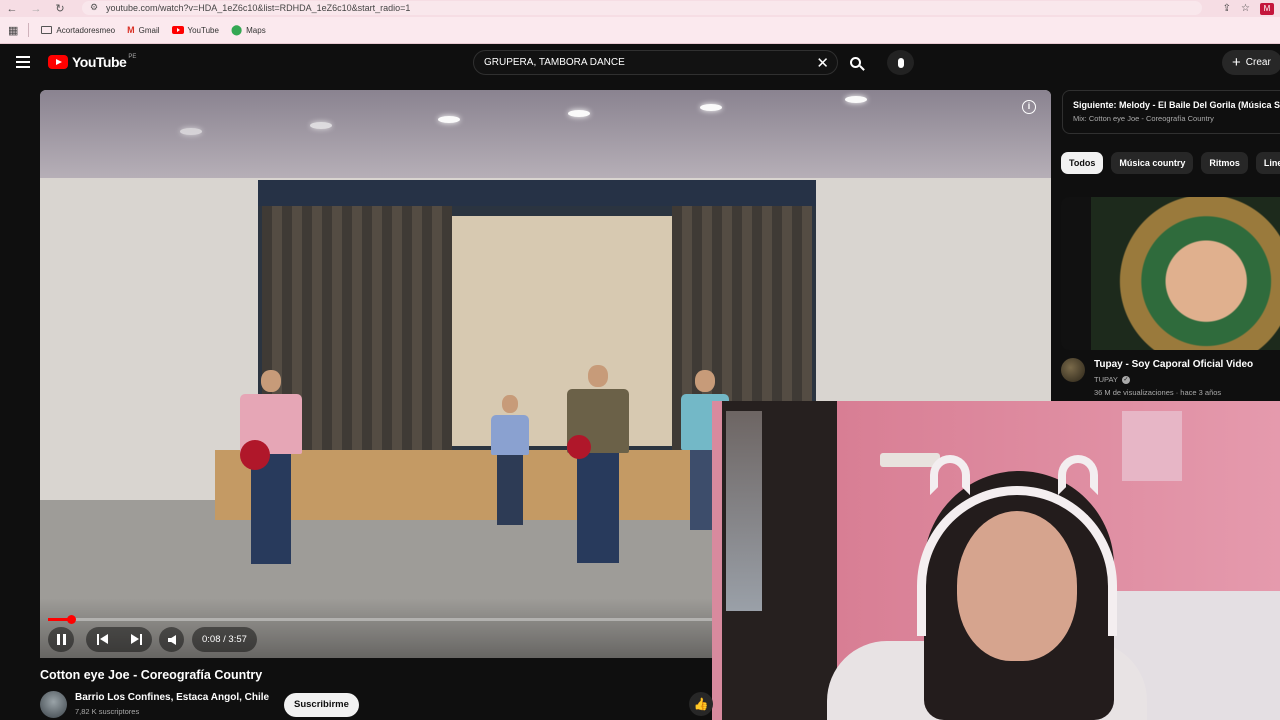 This screenshot has width=1280, height=720. I want to click on chip-ritmos: Ritmos, so click(1224, 163).